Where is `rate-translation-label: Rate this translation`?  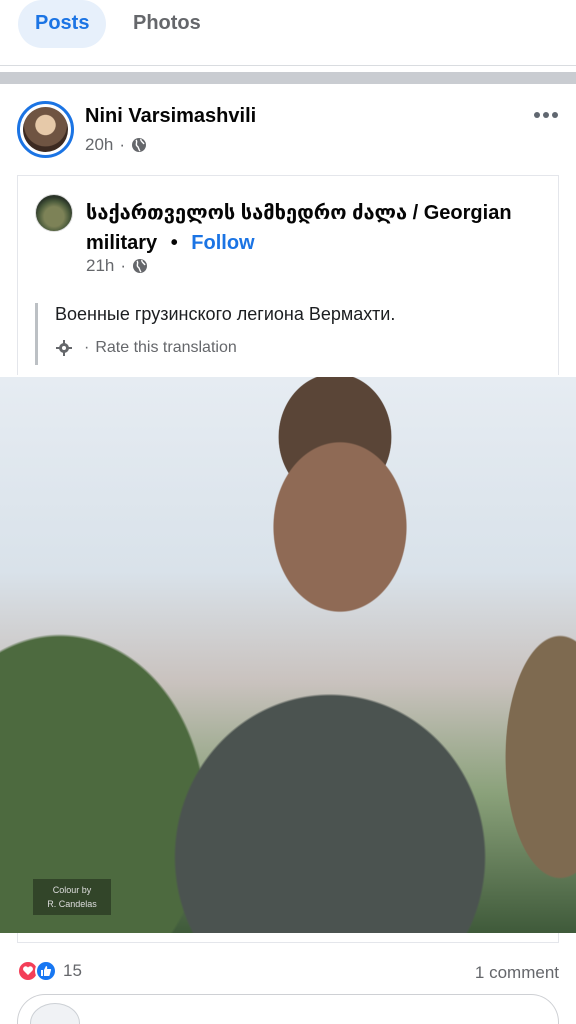
rate-translation-label: Rate this translation is located at coordinates (165, 348).